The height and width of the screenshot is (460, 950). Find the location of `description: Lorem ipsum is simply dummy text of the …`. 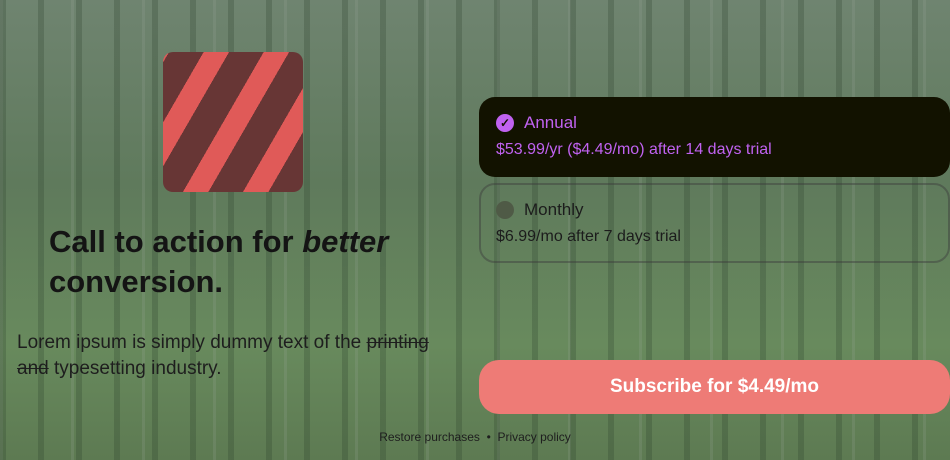

description: Lorem ipsum is simply dummy text of the … is located at coordinates (223, 355).